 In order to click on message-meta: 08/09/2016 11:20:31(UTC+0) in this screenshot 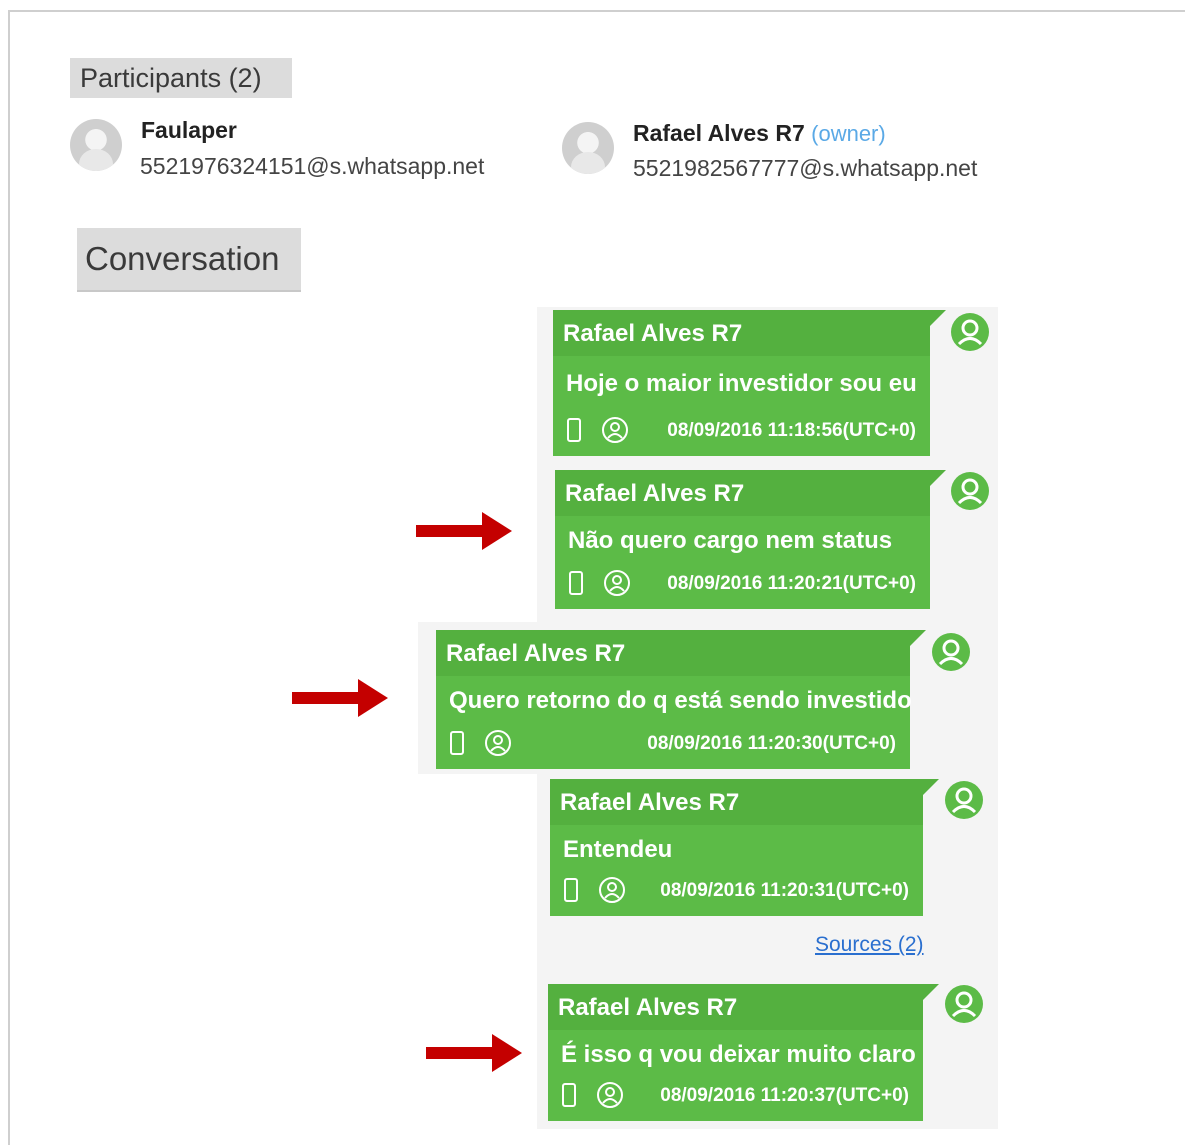, I will do `click(736, 892)`.